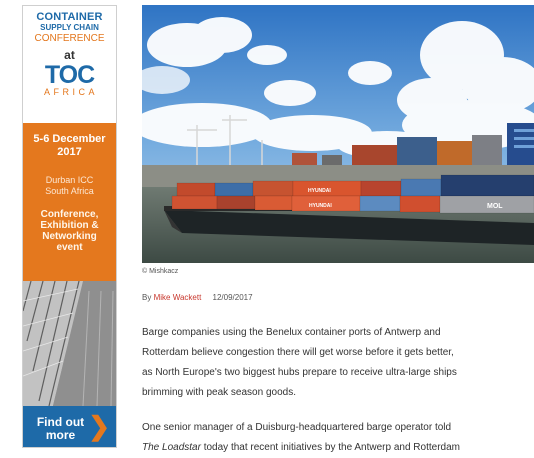 The width and height of the screenshot is (534, 458). Describe the element at coordinates (69, 75) in the screenshot. I see `toc-logo: TOC` at that location.